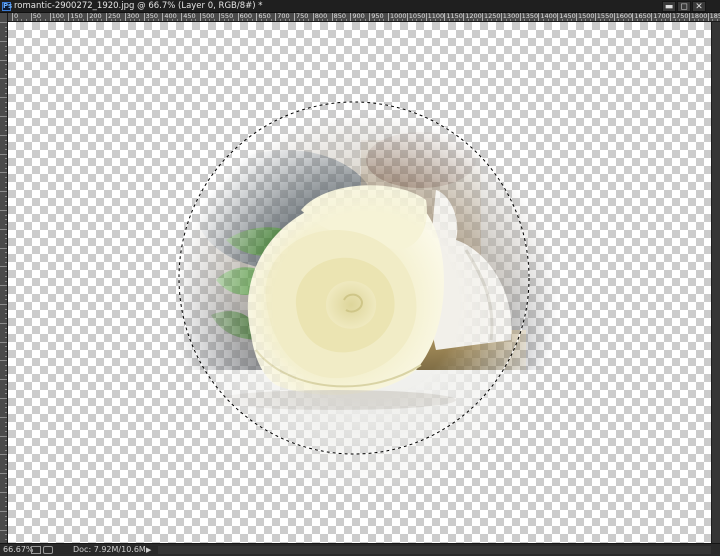 The height and width of the screenshot is (556, 720). I want to click on minimize-icon: ▬, so click(669, 6).